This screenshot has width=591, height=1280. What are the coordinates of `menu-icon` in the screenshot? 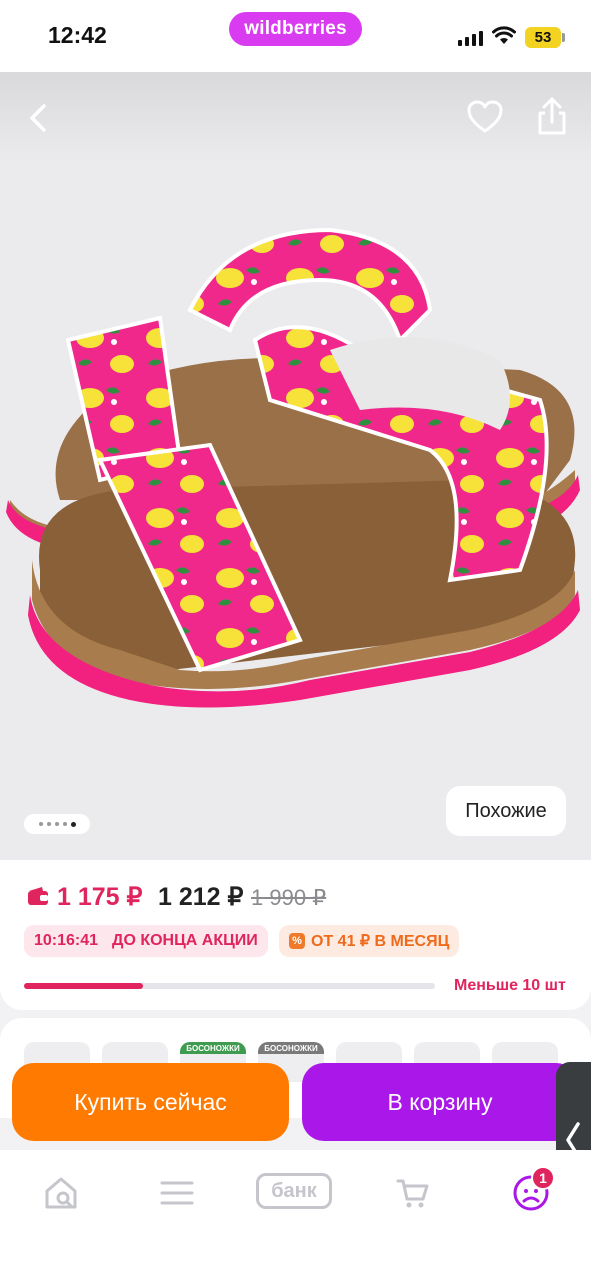 It's located at (177, 1193).